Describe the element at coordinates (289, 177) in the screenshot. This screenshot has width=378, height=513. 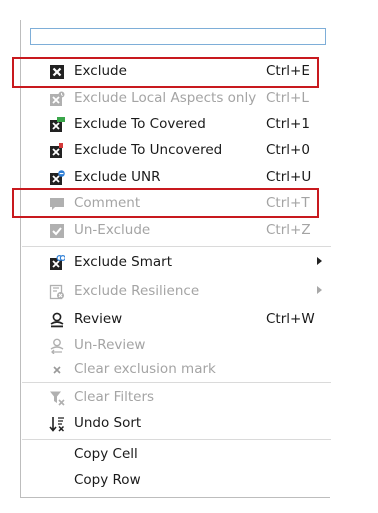
I see `menu-item-shortcut: Ctrl+U` at that location.